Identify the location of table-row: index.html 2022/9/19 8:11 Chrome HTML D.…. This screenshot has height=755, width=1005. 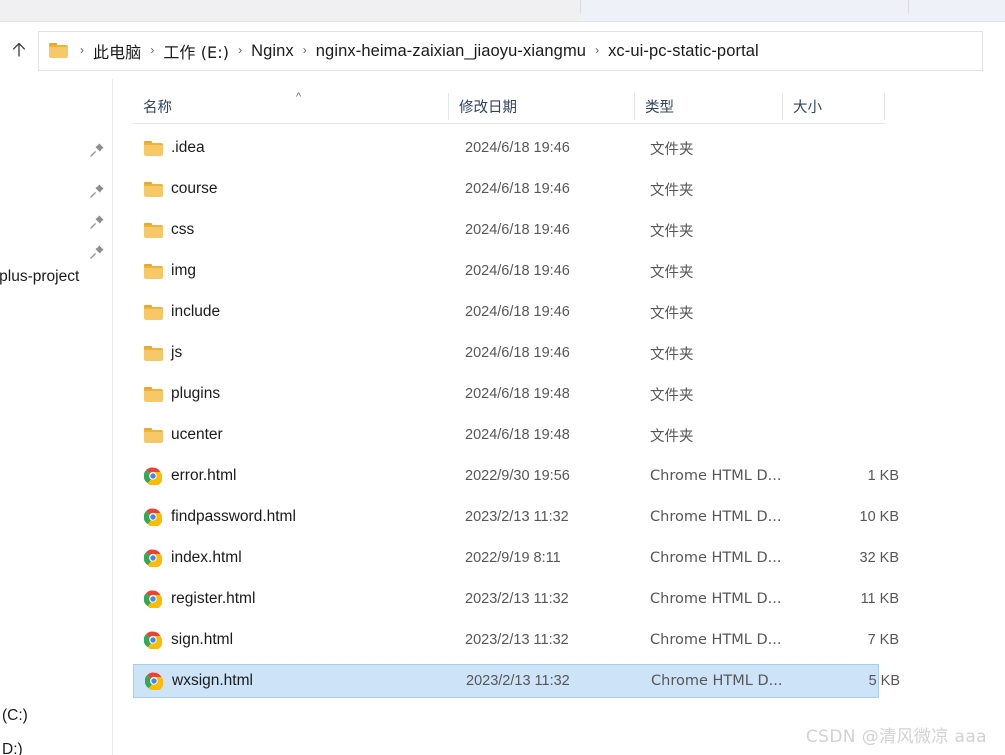
(516, 558).